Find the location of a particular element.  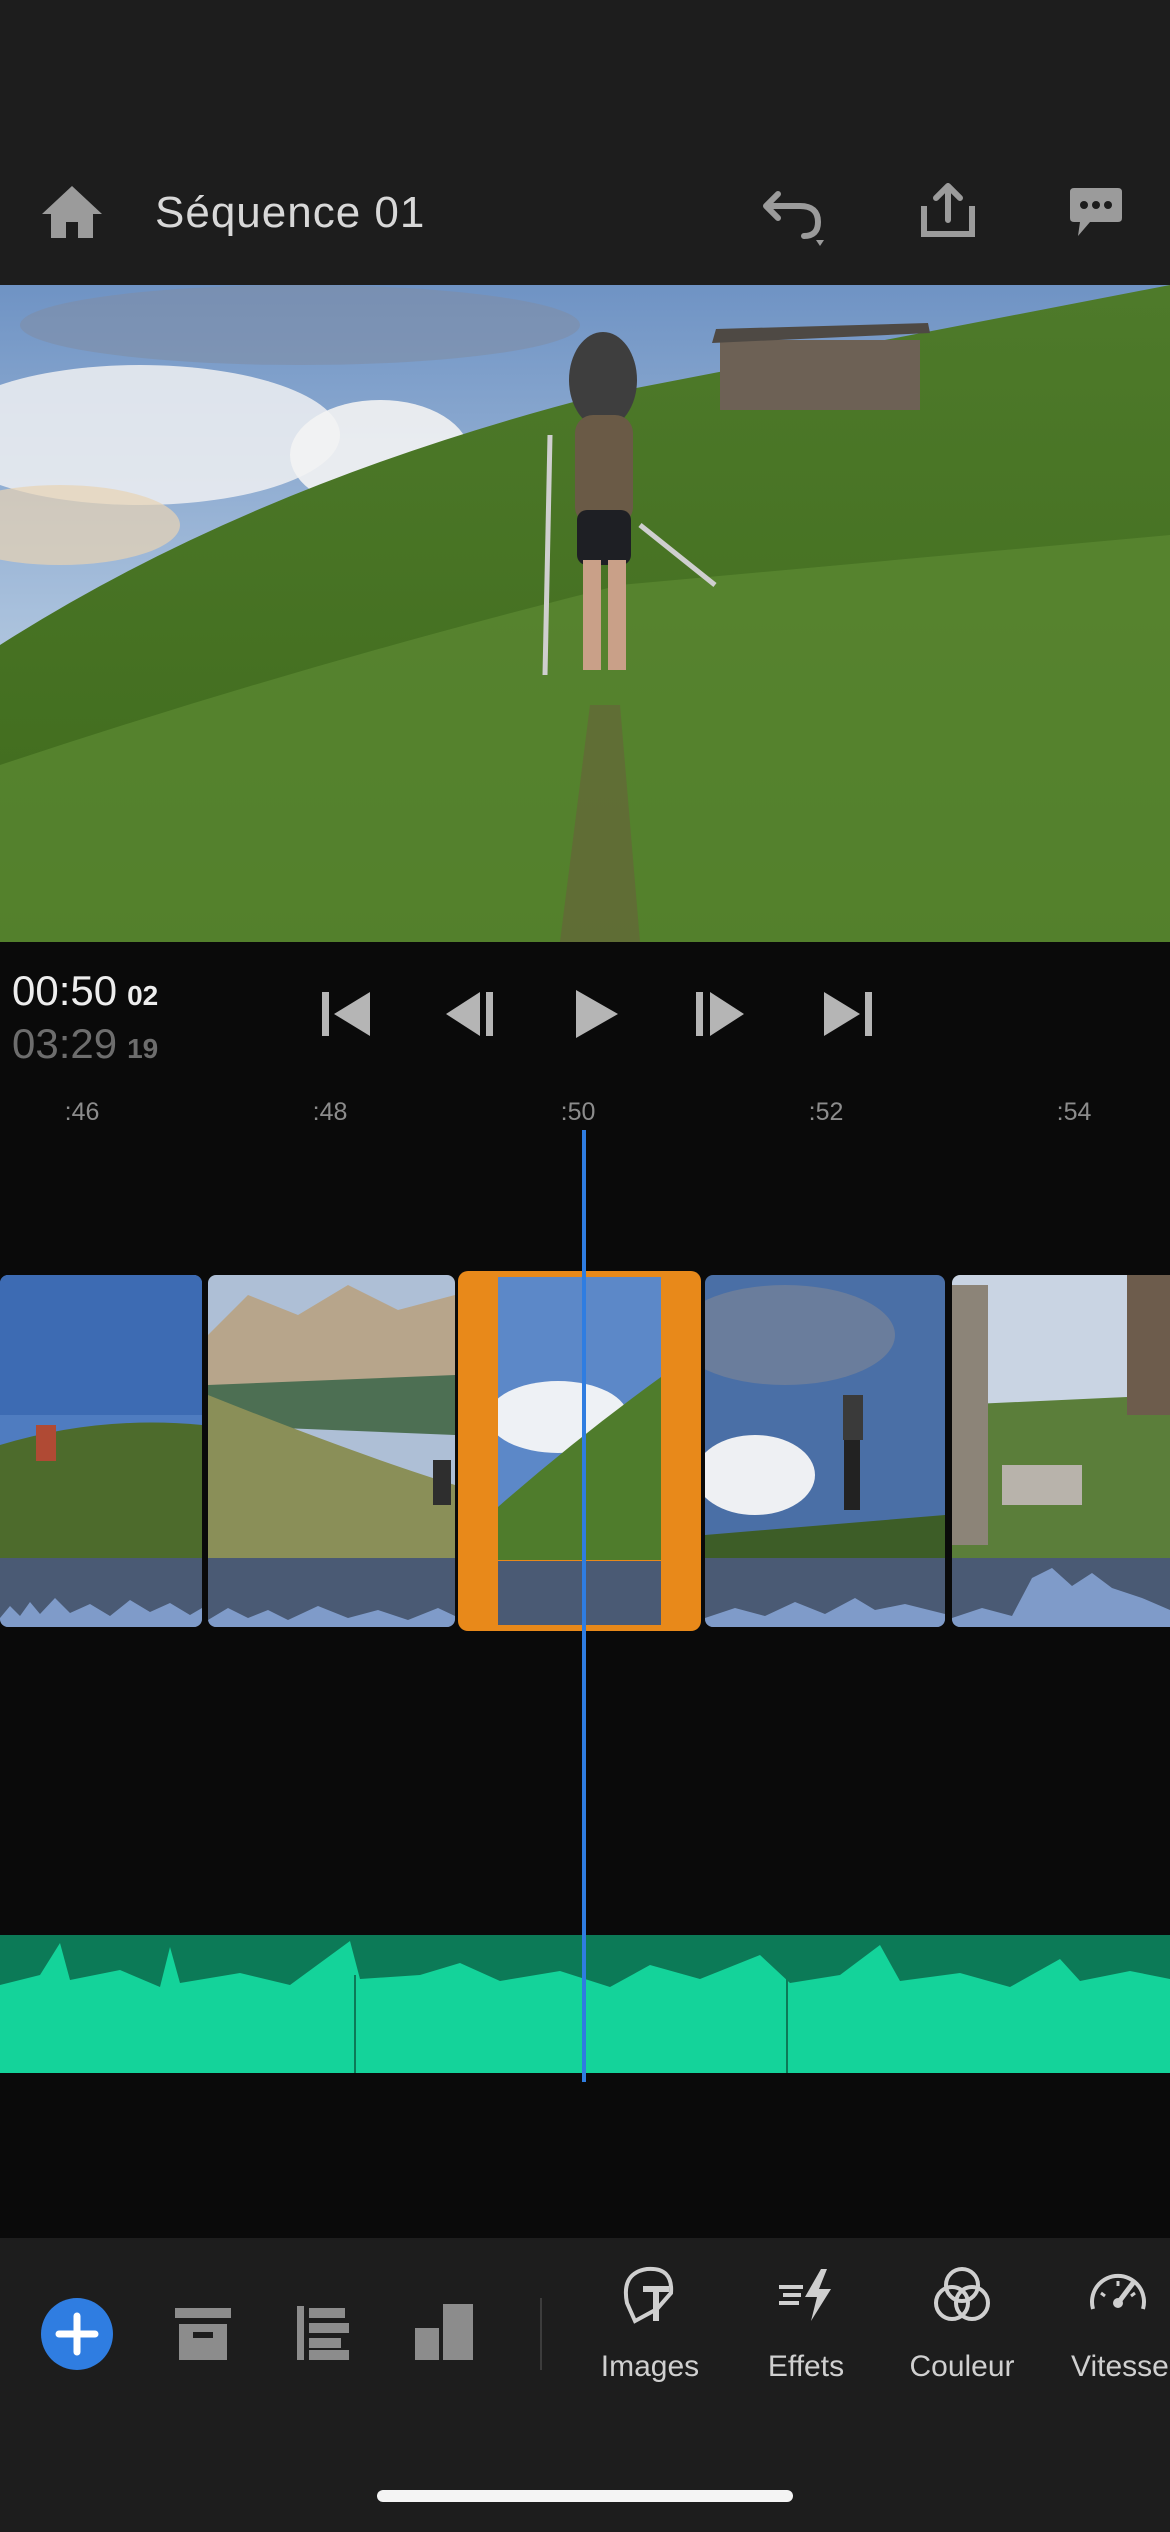

skip-to-start-icon is located at coordinates (346, 1014).